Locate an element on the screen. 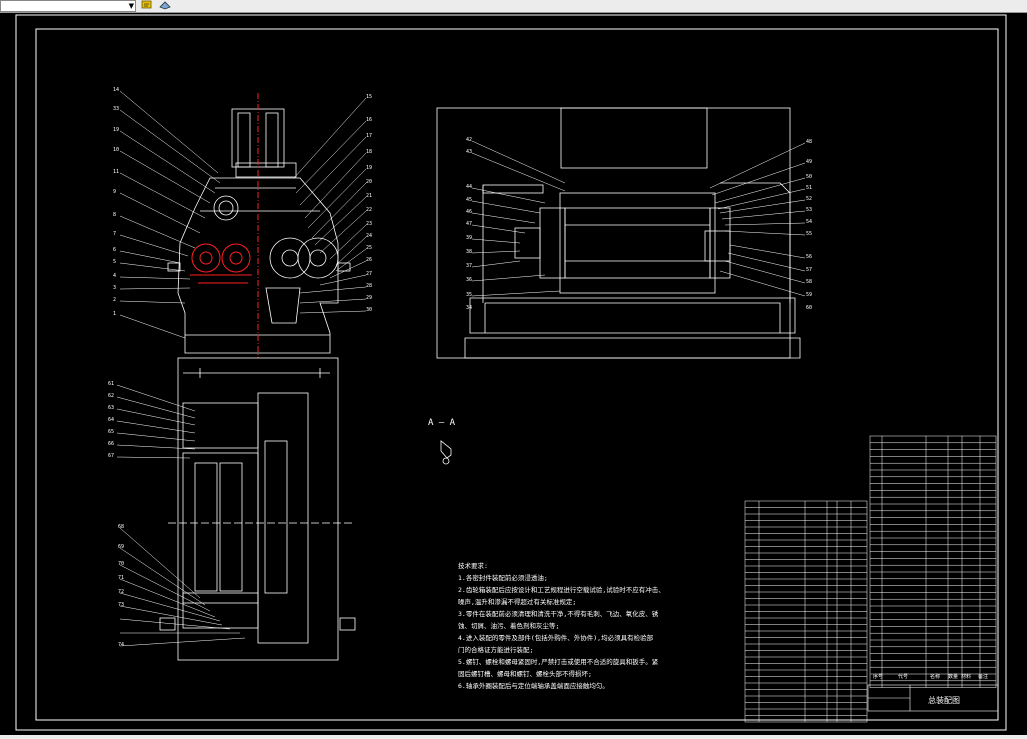 This screenshot has width=1027, height=739. callout-25: 25 is located at coordinates (369, 248).